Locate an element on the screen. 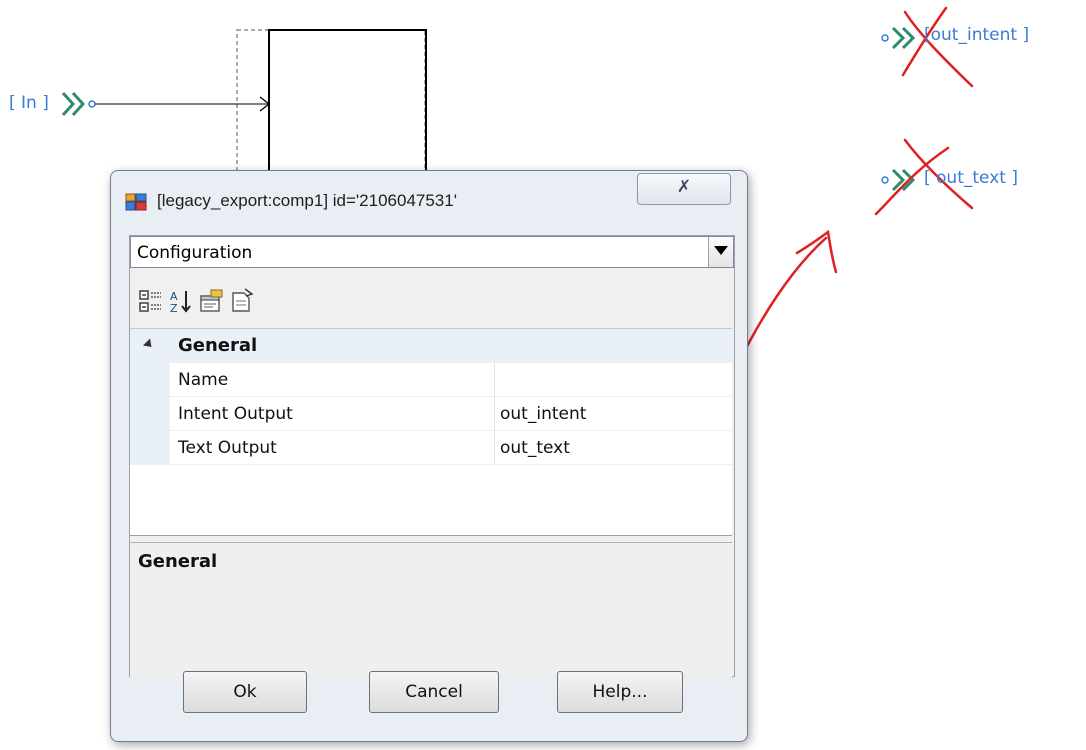  property-name: Intent Output is located at coordinates (235, 414).